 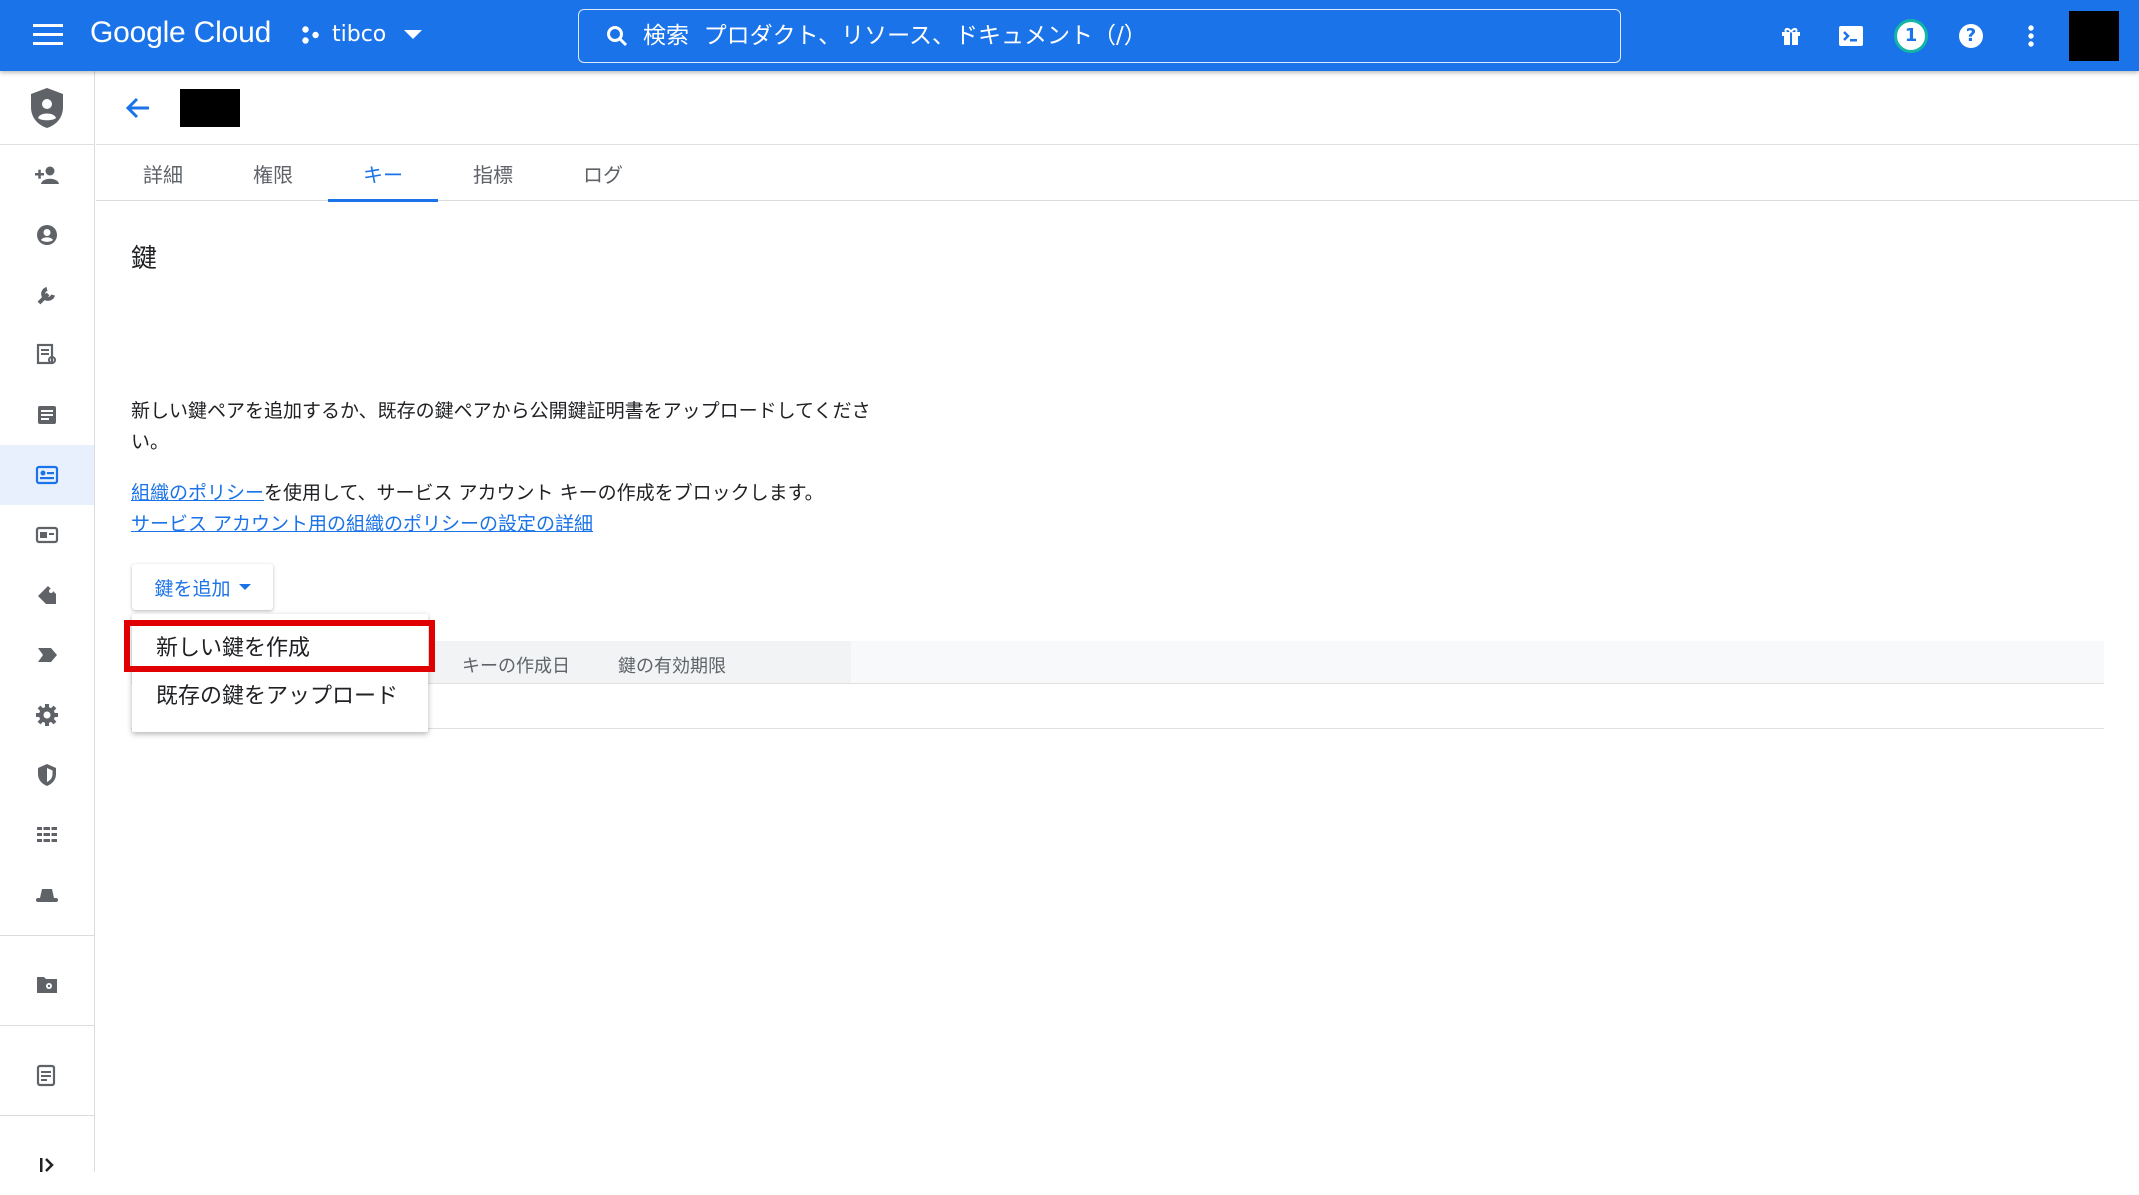 I want to click on menu-item-upload-existing-key: 既存の鍵をアップロード, so click(x=280, y=694).